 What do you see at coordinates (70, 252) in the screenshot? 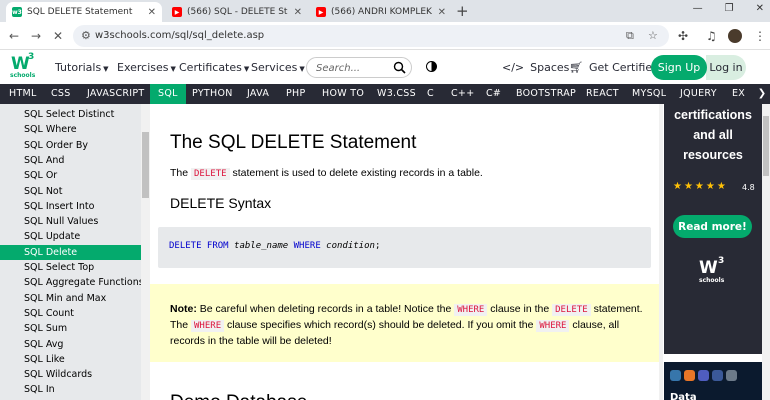
I see `sidebar-item-delete: SQL Delete` at bounding box center [70, 252].